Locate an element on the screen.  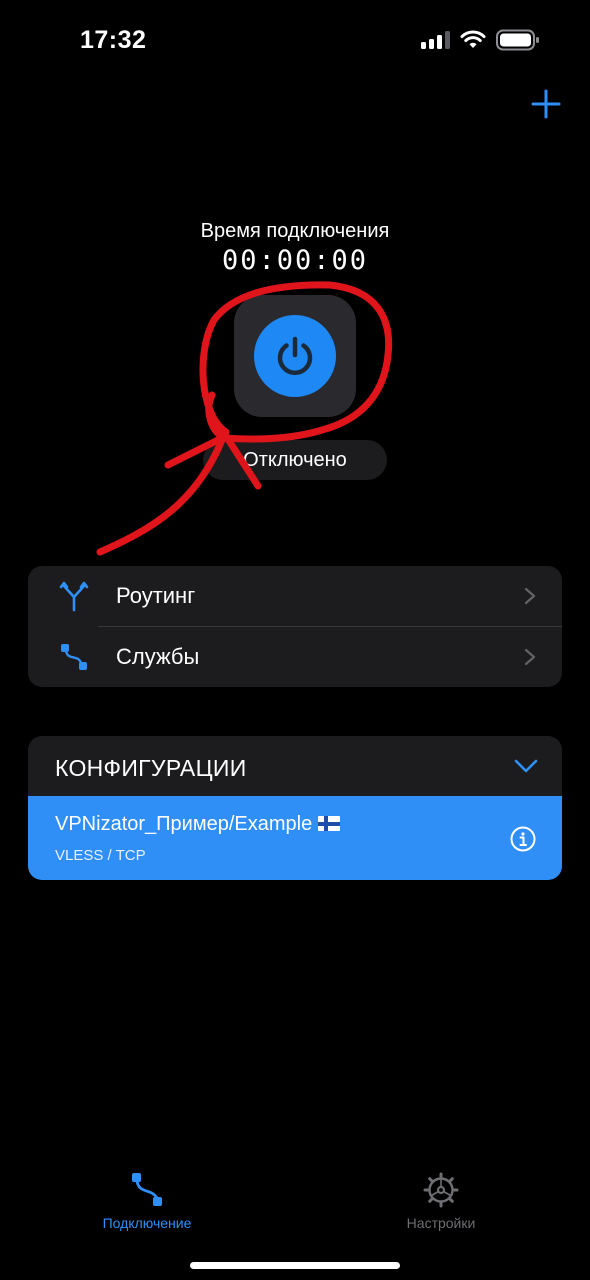
tab-settings-label: Настройки is located at coordinates (441, 1223).